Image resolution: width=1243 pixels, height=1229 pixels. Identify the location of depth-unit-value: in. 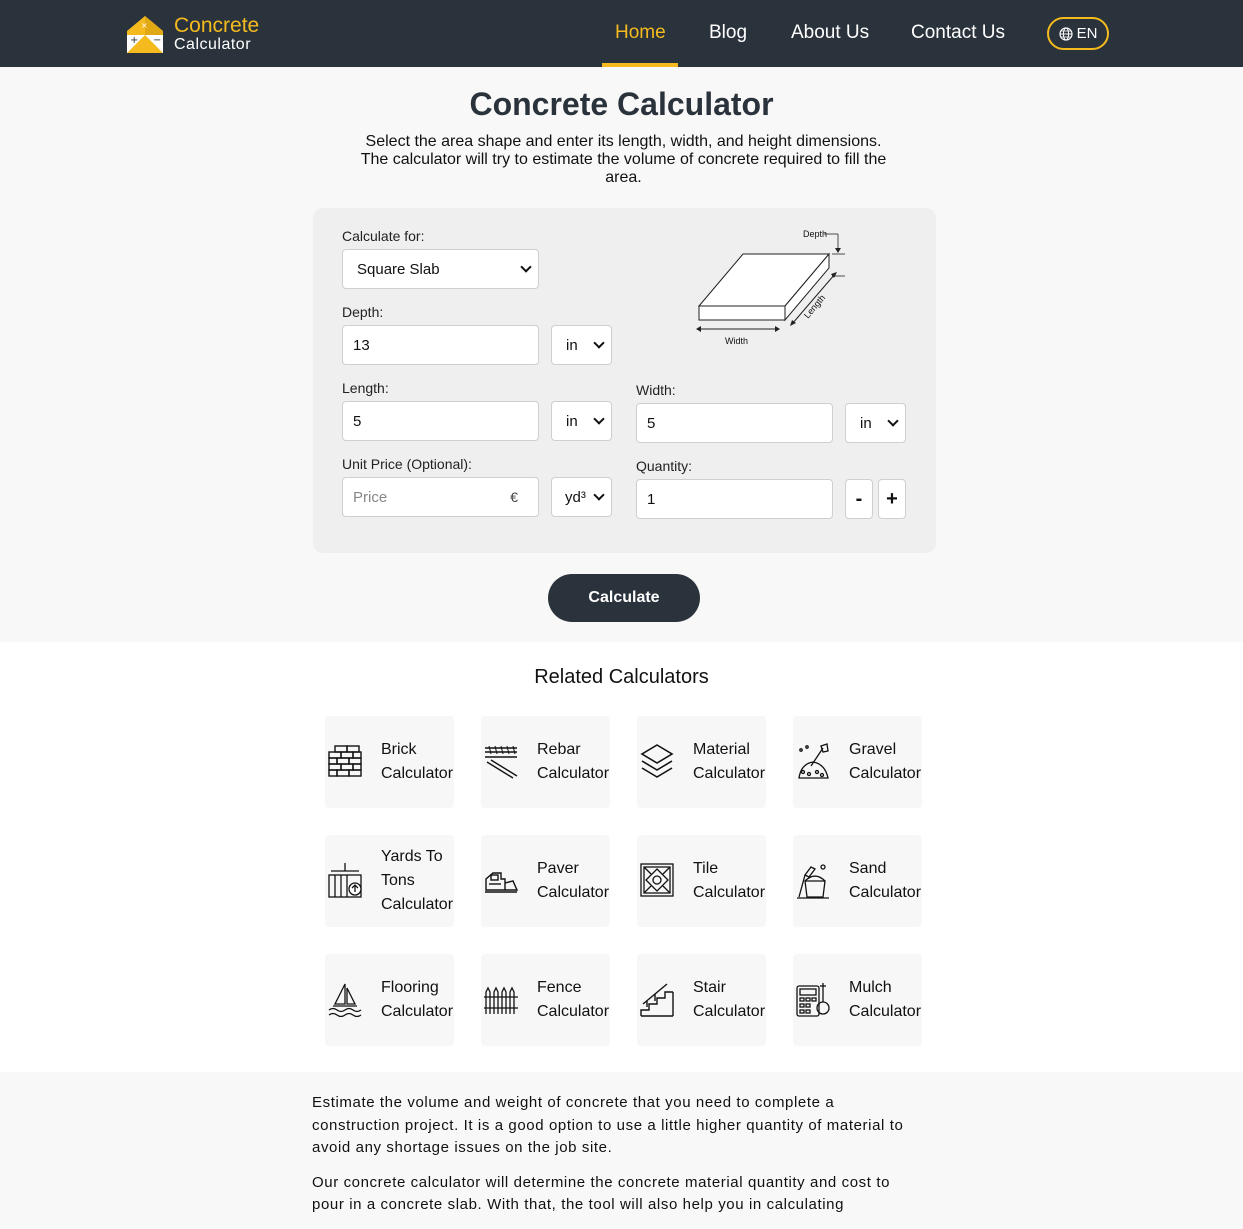
(572, 345).